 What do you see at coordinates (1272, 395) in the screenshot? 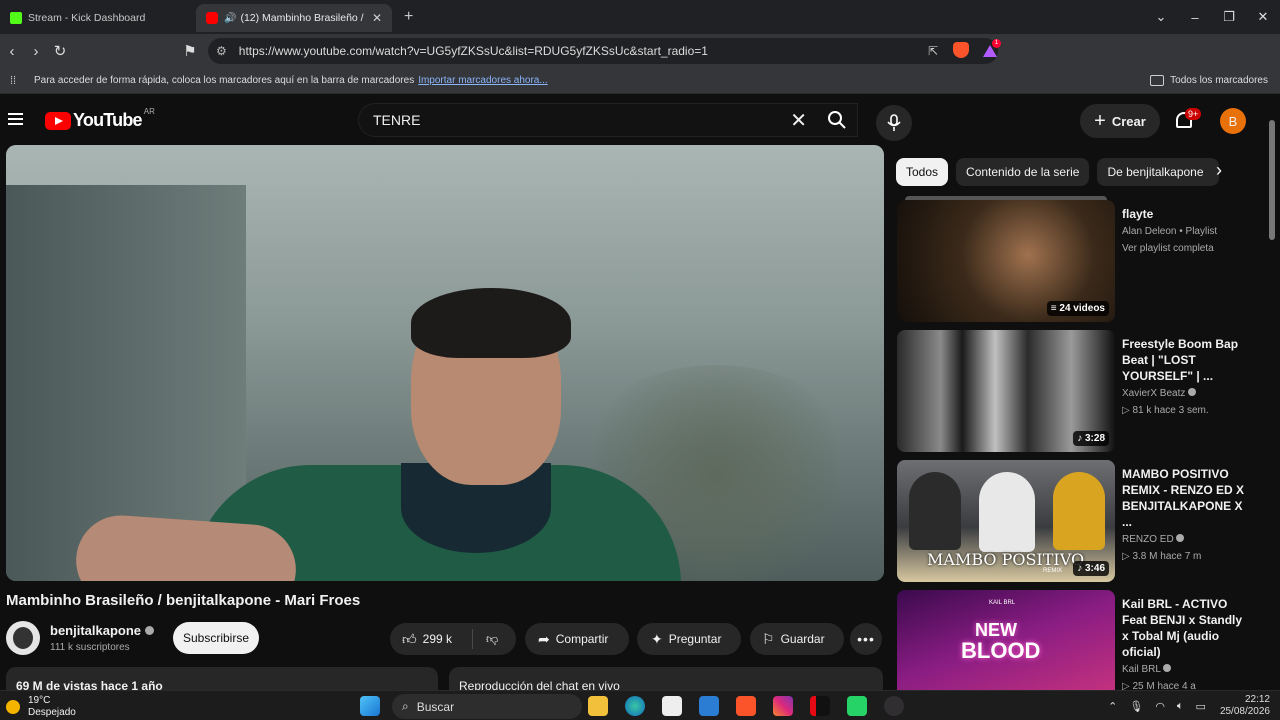
I see `page-scrollbar` at bounding box center [1272, 395].